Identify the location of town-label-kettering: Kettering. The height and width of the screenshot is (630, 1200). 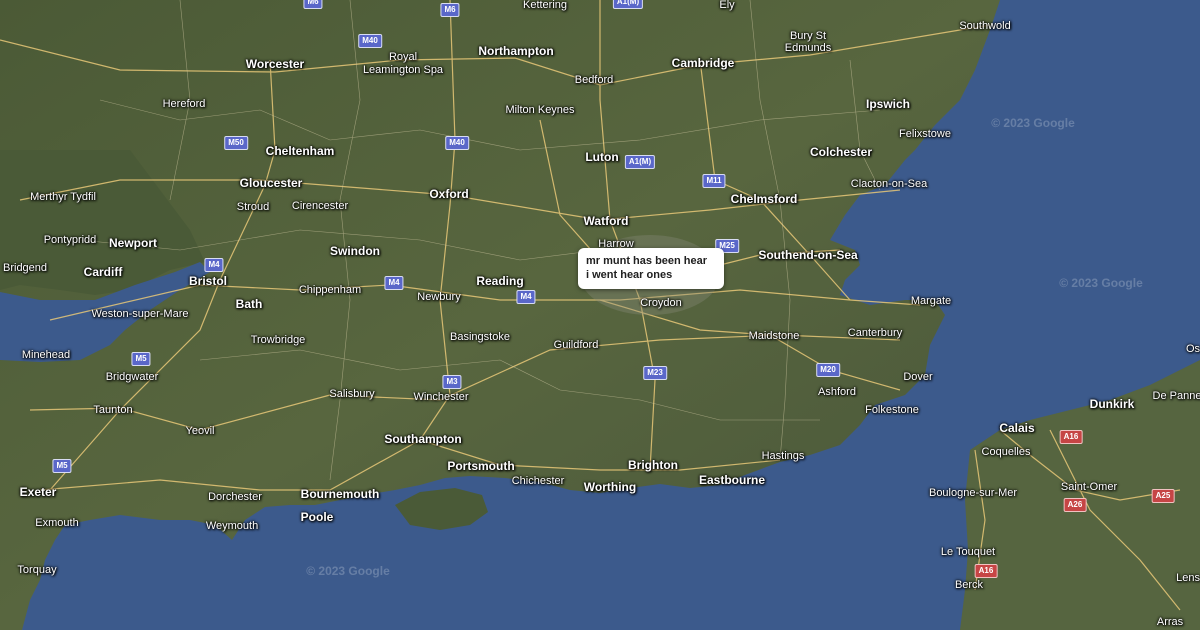
(545, 5).